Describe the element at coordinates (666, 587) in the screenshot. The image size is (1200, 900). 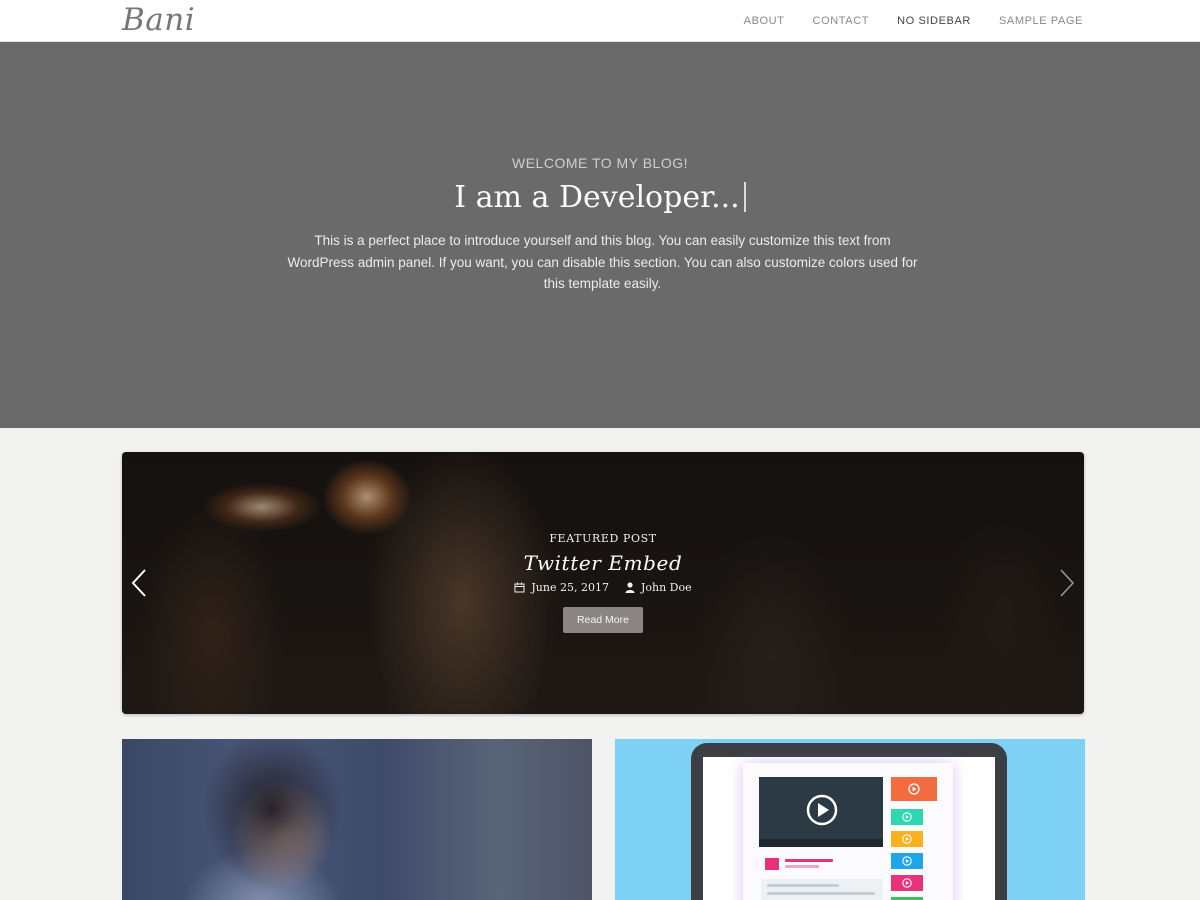
I see `post-author-text: John Doe` at that location.